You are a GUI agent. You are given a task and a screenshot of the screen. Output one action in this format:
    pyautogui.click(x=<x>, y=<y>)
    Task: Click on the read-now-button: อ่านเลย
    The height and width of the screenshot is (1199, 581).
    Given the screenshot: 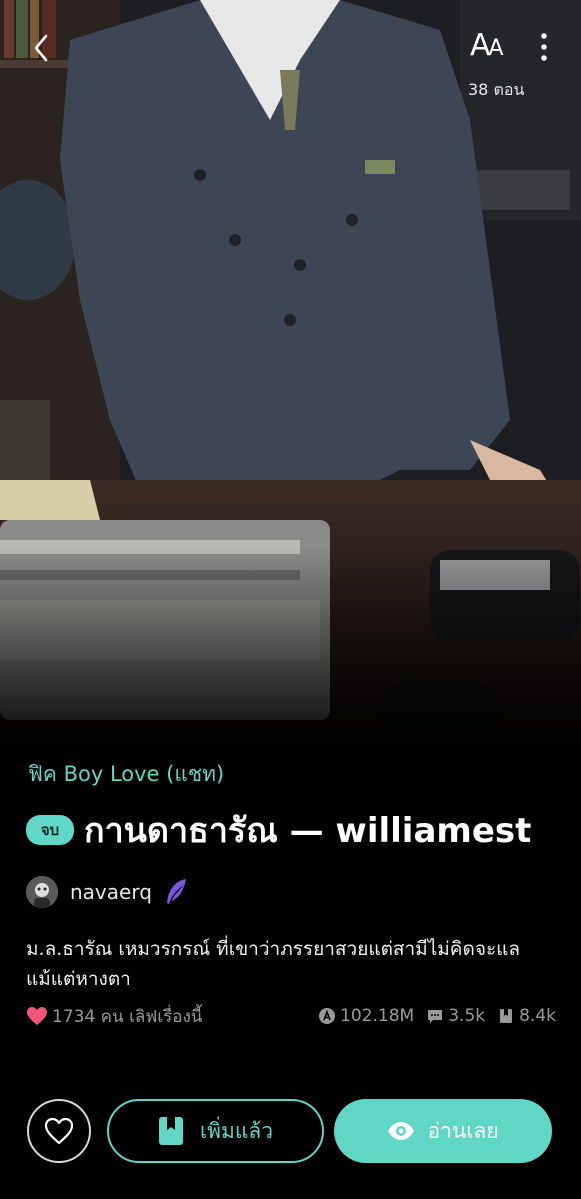 What is the action you would take?
    pyautogui.click(x=443, y=1131)
    